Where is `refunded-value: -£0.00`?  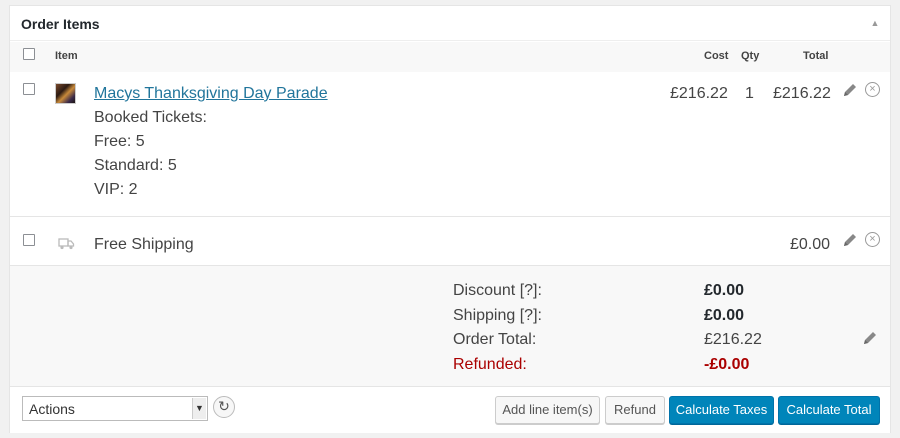 refunded-value: -£0.00 is located at coordinates (727, 364).